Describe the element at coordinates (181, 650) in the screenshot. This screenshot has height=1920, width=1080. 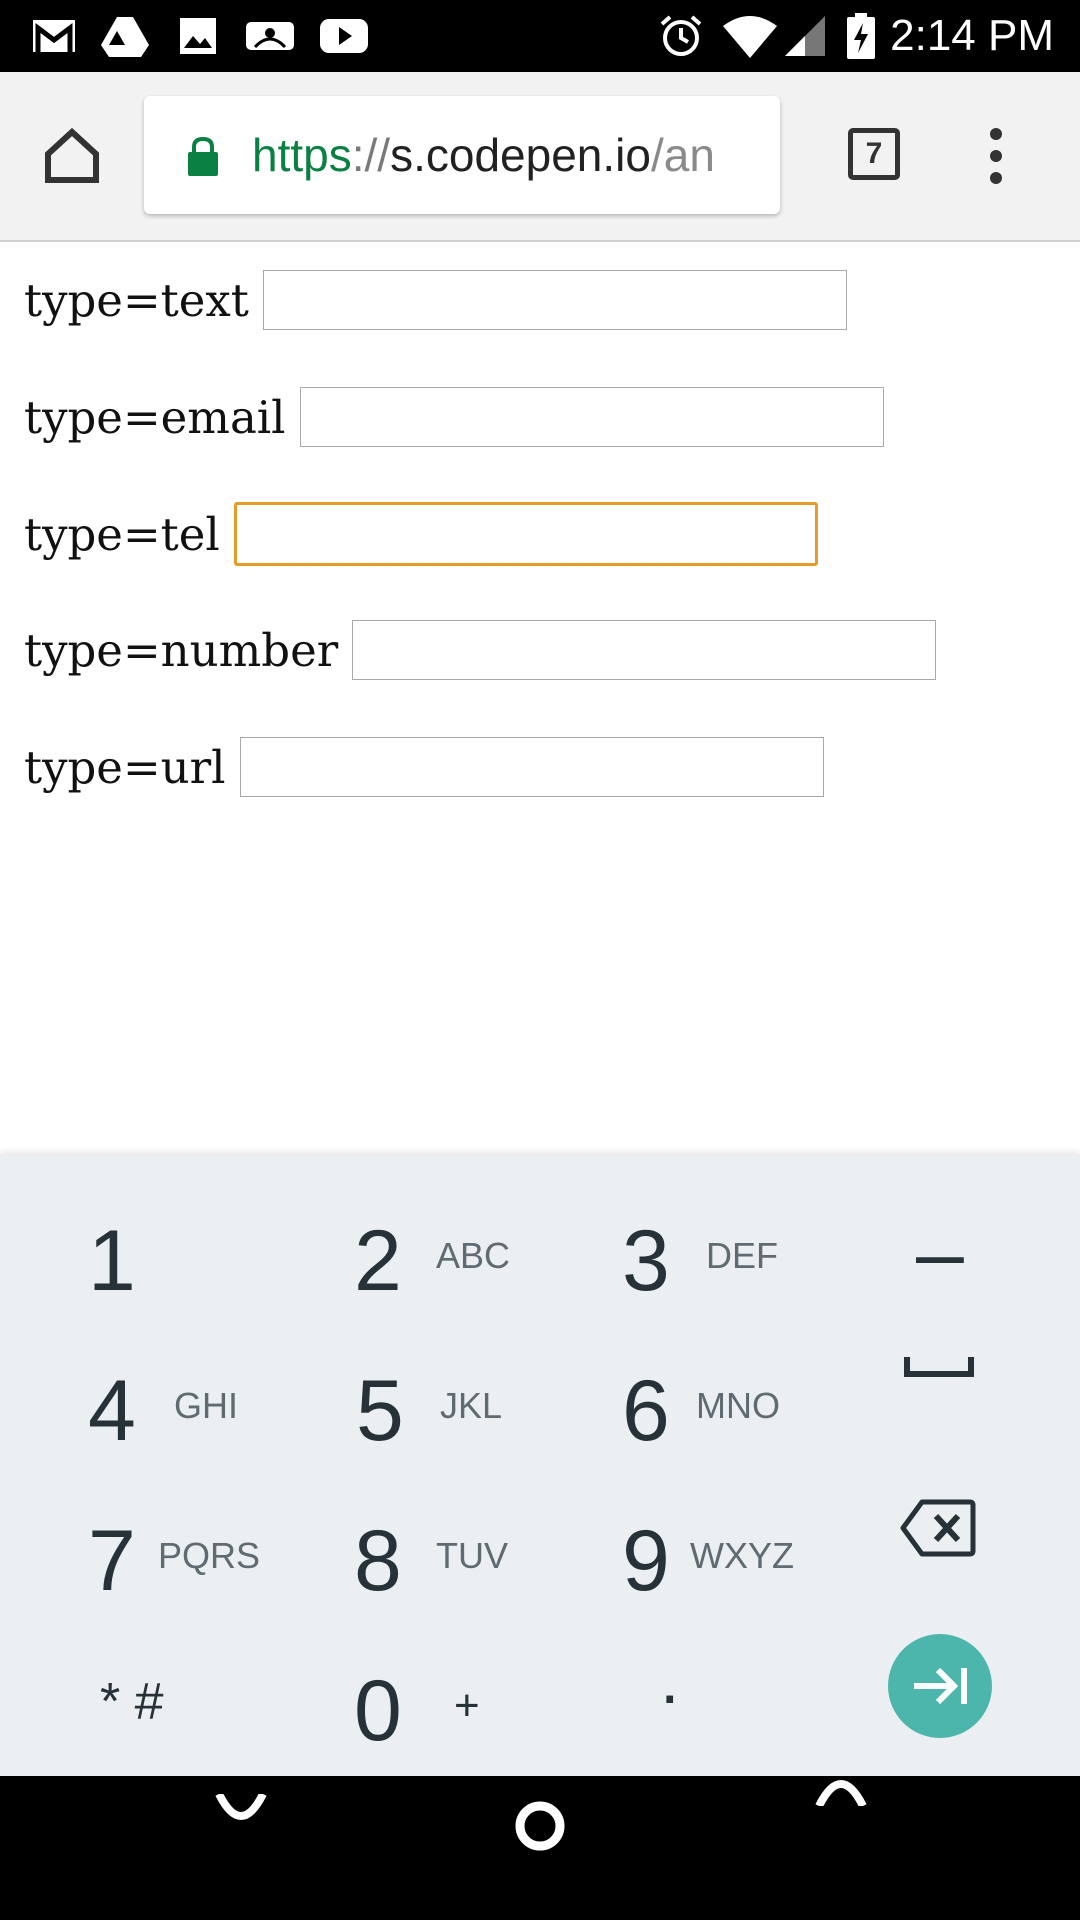
I see `field-label-number: type=number` at that location.